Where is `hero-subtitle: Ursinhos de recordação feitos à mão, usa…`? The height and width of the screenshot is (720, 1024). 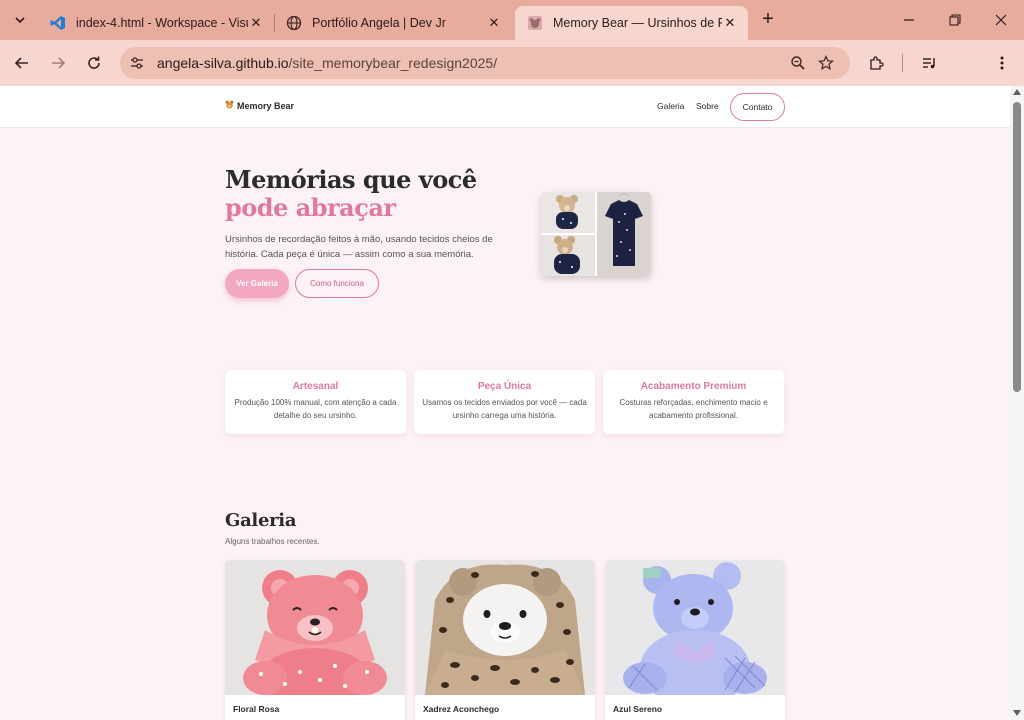
hero-subtitle: Ursinhos de recordação feitos à mão, usa… is located at coordinates (359, 247).